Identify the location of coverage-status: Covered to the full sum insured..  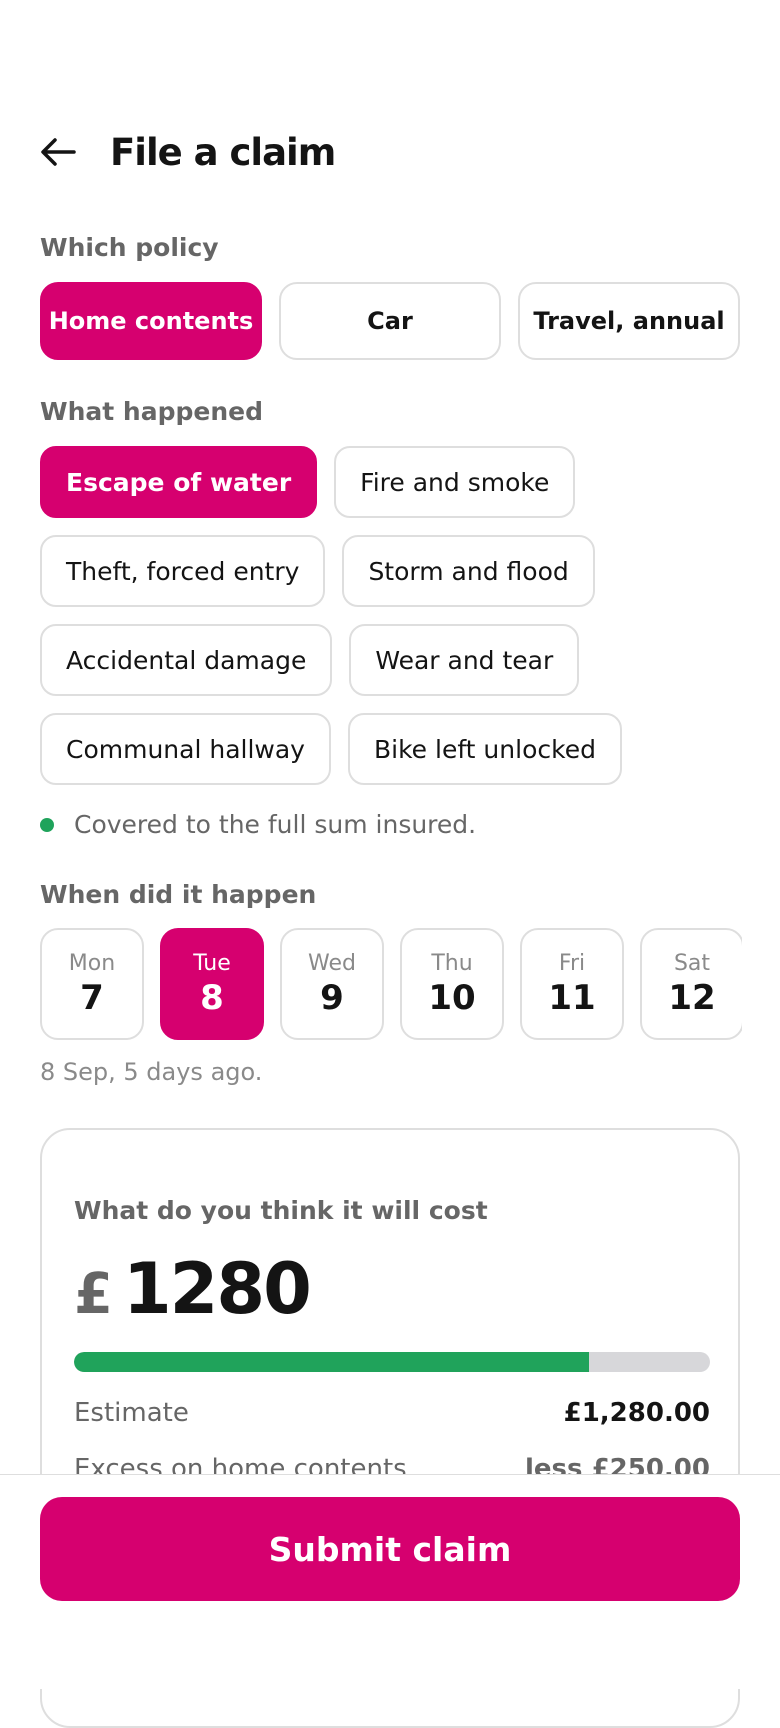
(258, 824).